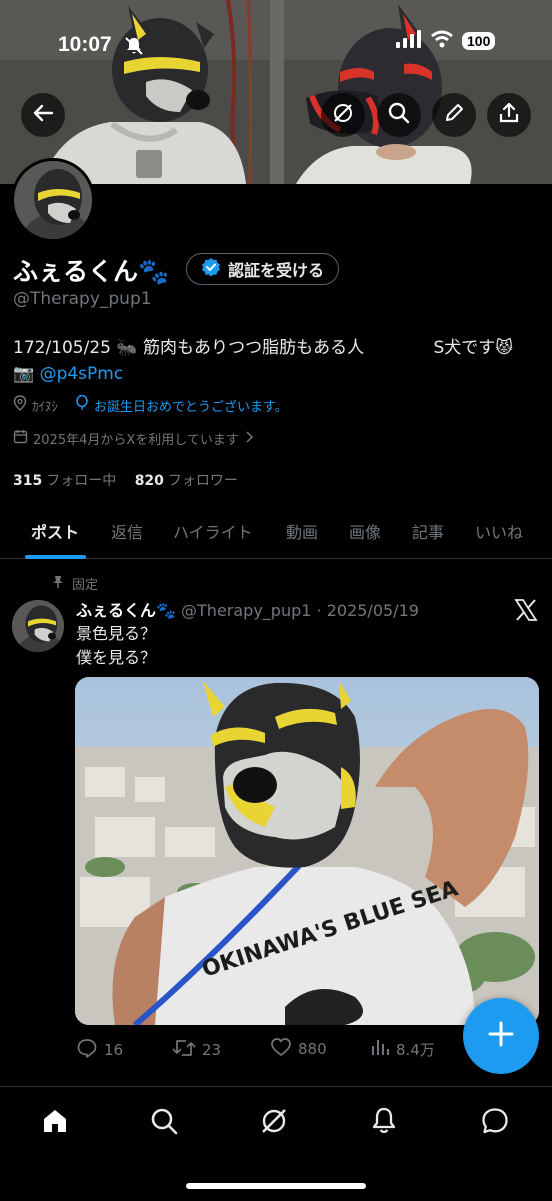 This screenshot has width=552, height=1201. I want to click on x-logo-icon, so click(526, 612).